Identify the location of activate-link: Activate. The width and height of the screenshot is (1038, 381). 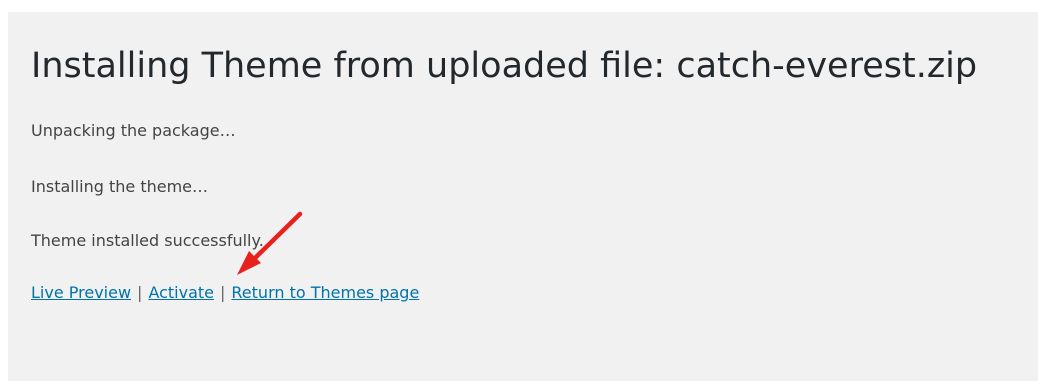
(181, 292).